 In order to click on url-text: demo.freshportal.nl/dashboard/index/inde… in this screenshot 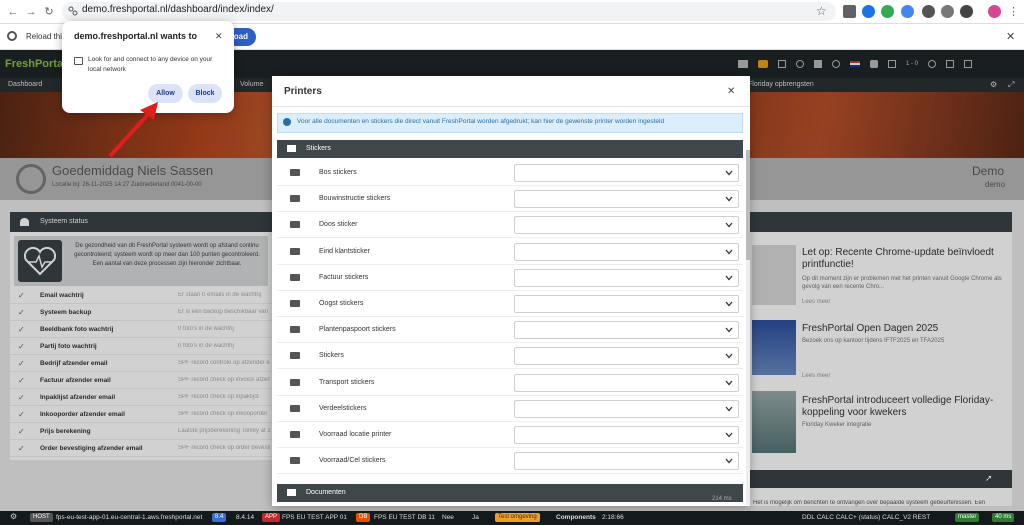, I will do `click(178, 9)`.